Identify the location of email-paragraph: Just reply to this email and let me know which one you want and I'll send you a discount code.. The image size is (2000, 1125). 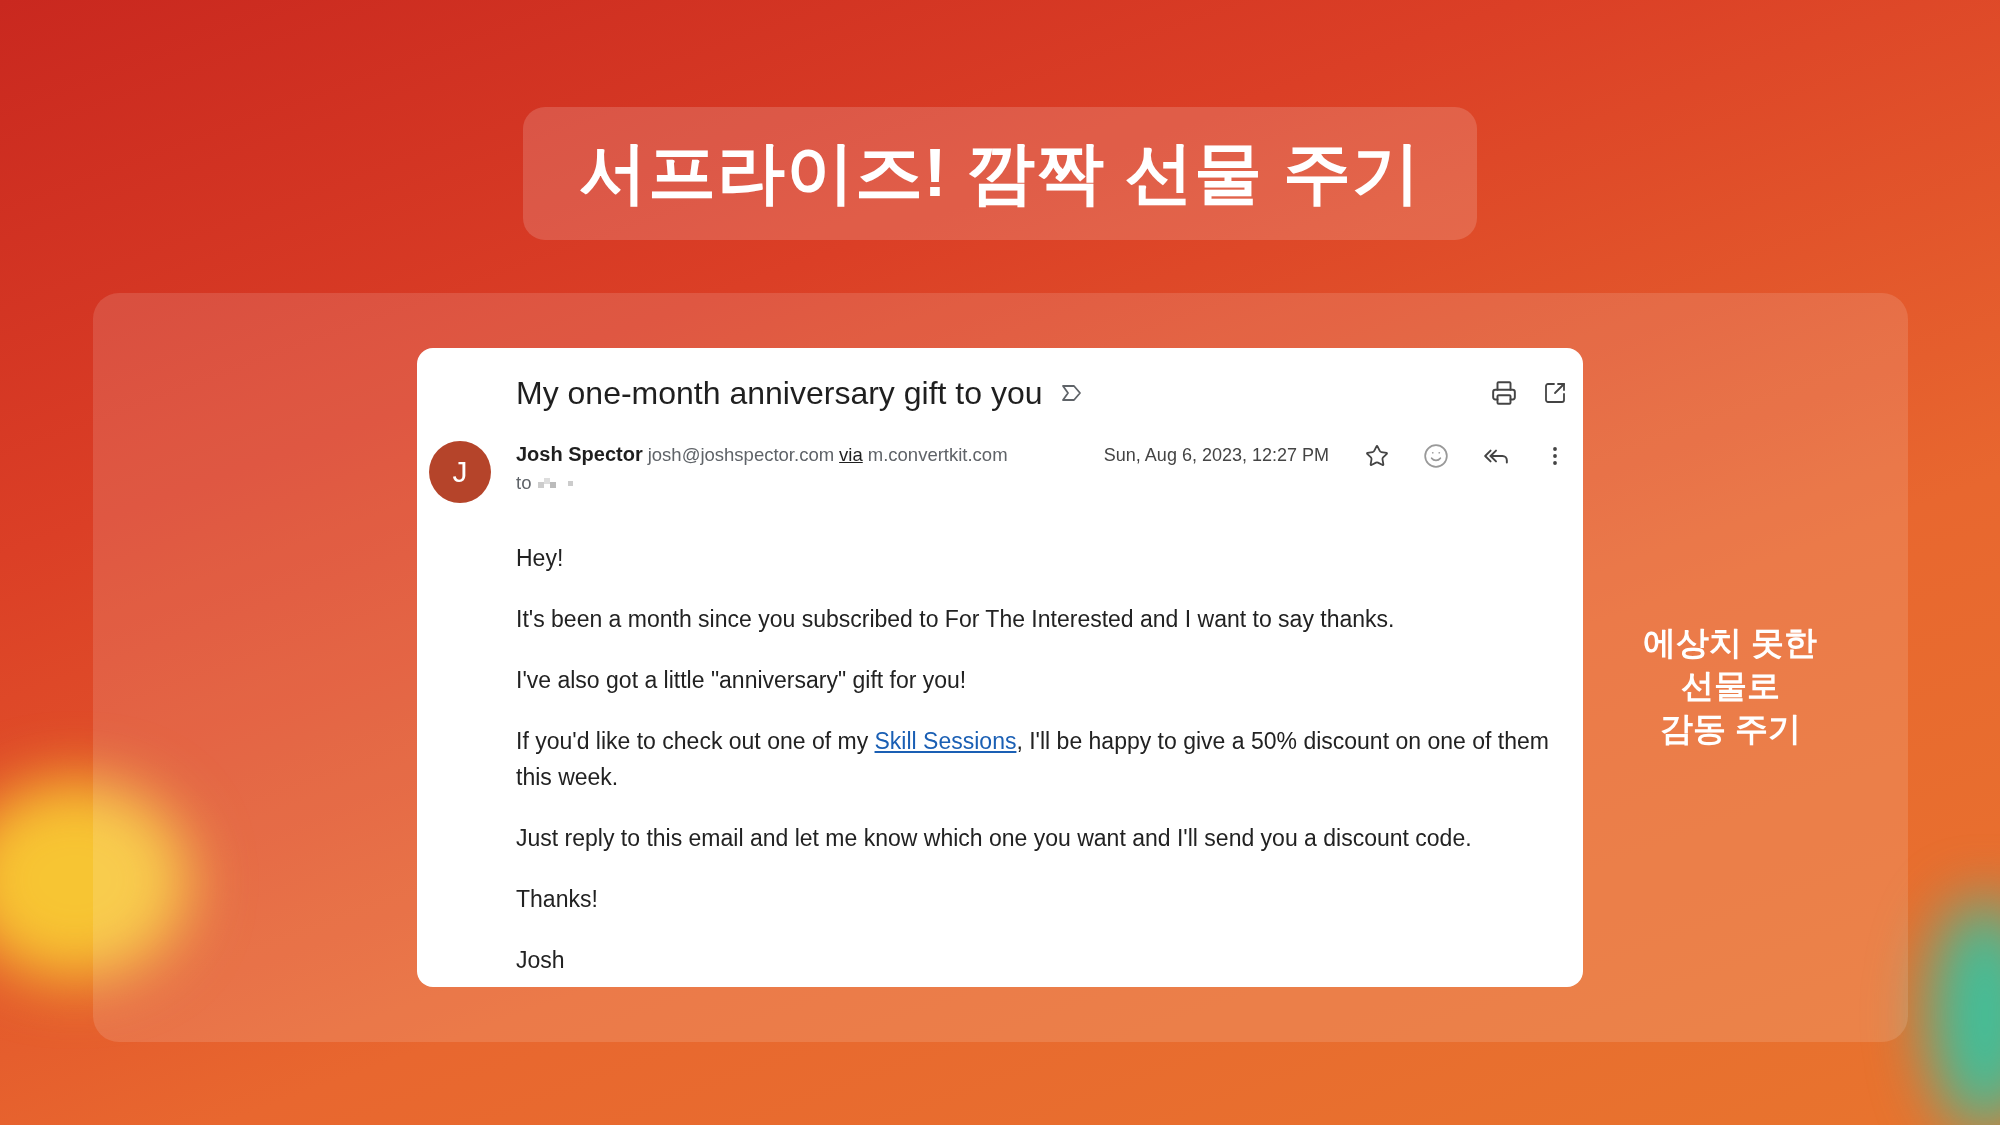
(994, 838).